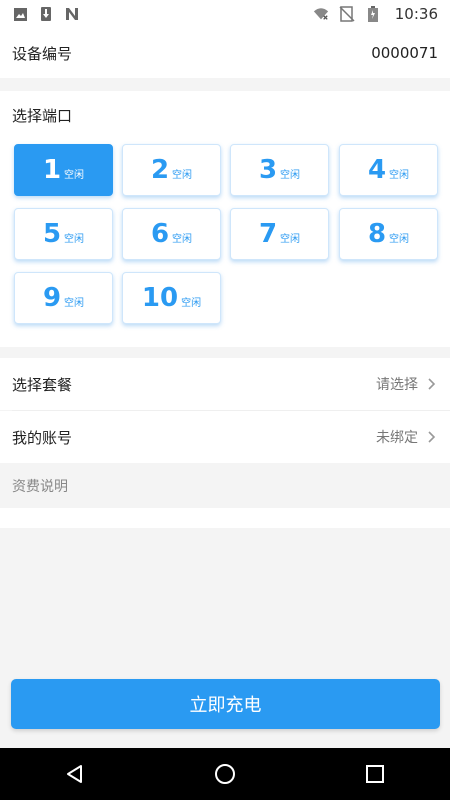 The width and height of the screenshot is (450, 800). I want to click on package-label: 选择套餐, so click(42, 384).